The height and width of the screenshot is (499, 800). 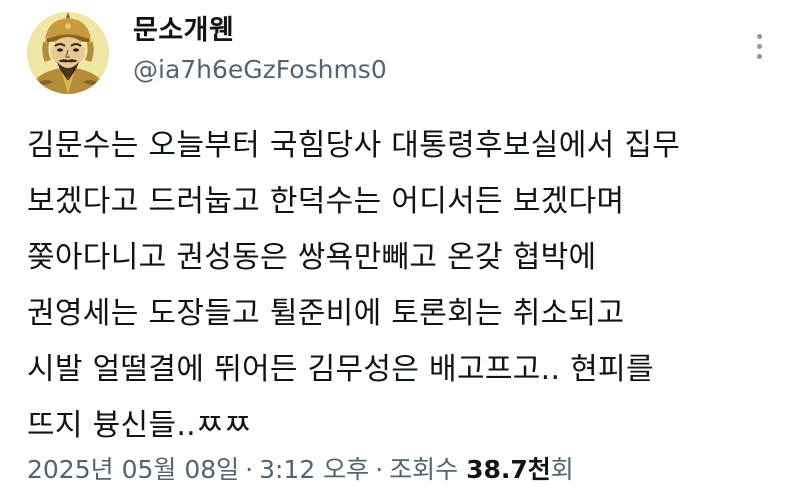 I want to click on tweet-date: 2025년 05월 08일, so click(x=133, y=469).